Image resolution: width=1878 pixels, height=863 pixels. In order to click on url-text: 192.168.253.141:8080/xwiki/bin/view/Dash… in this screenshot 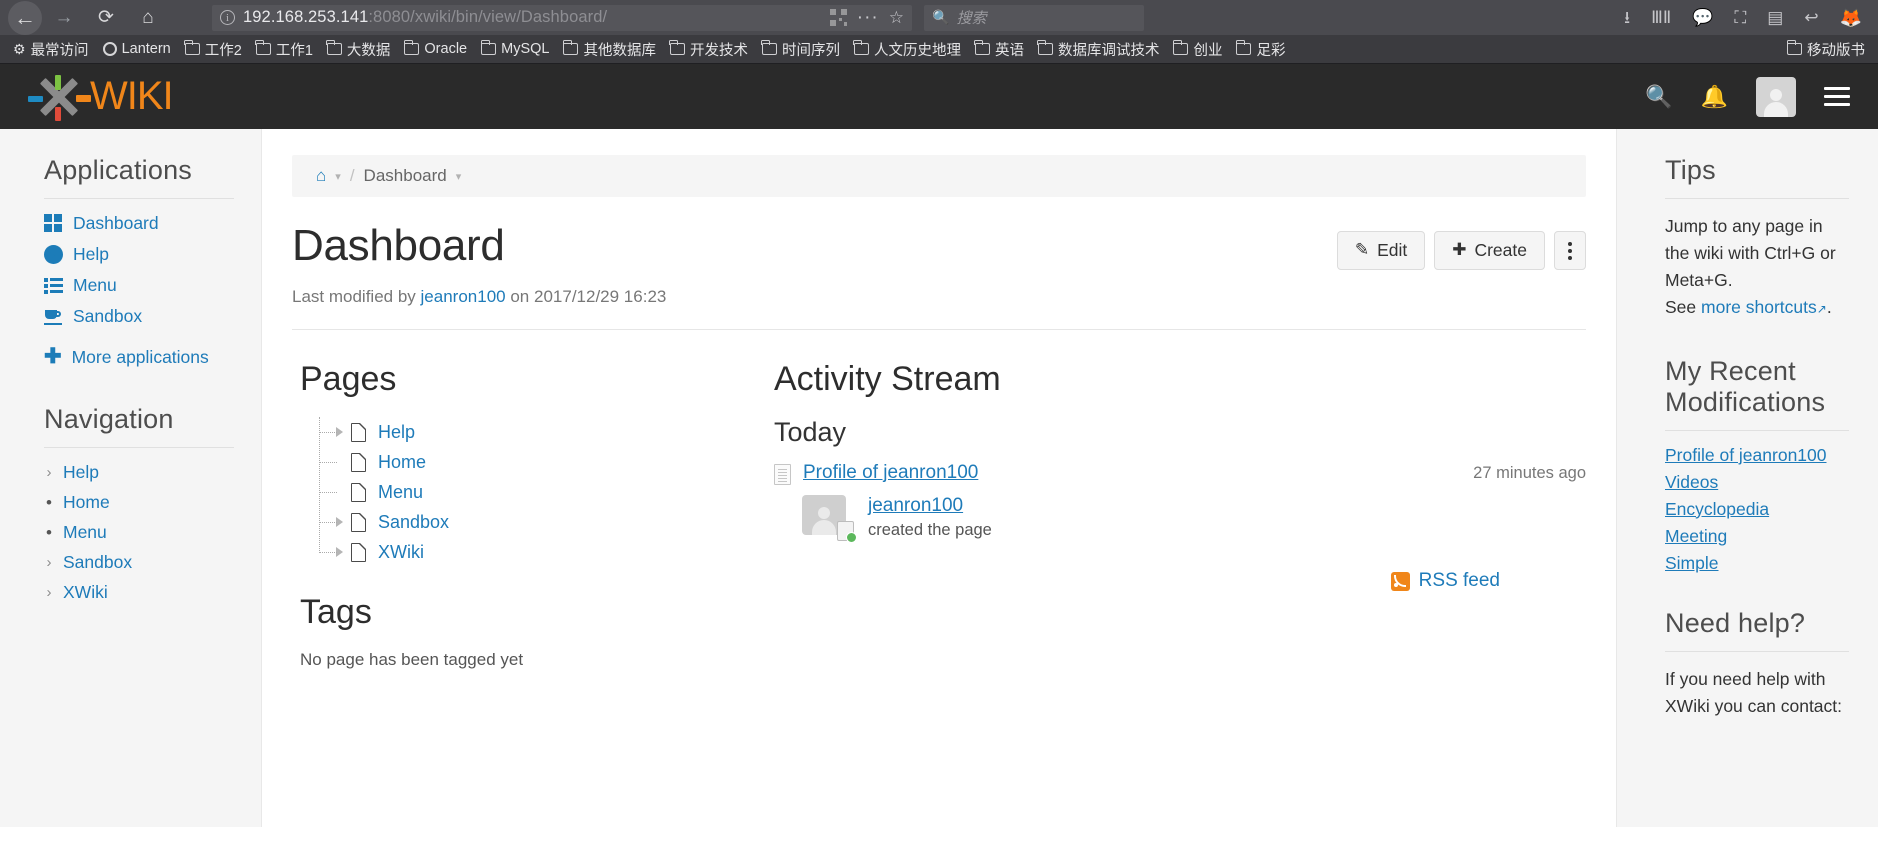, I will do `click(425, 17)`.